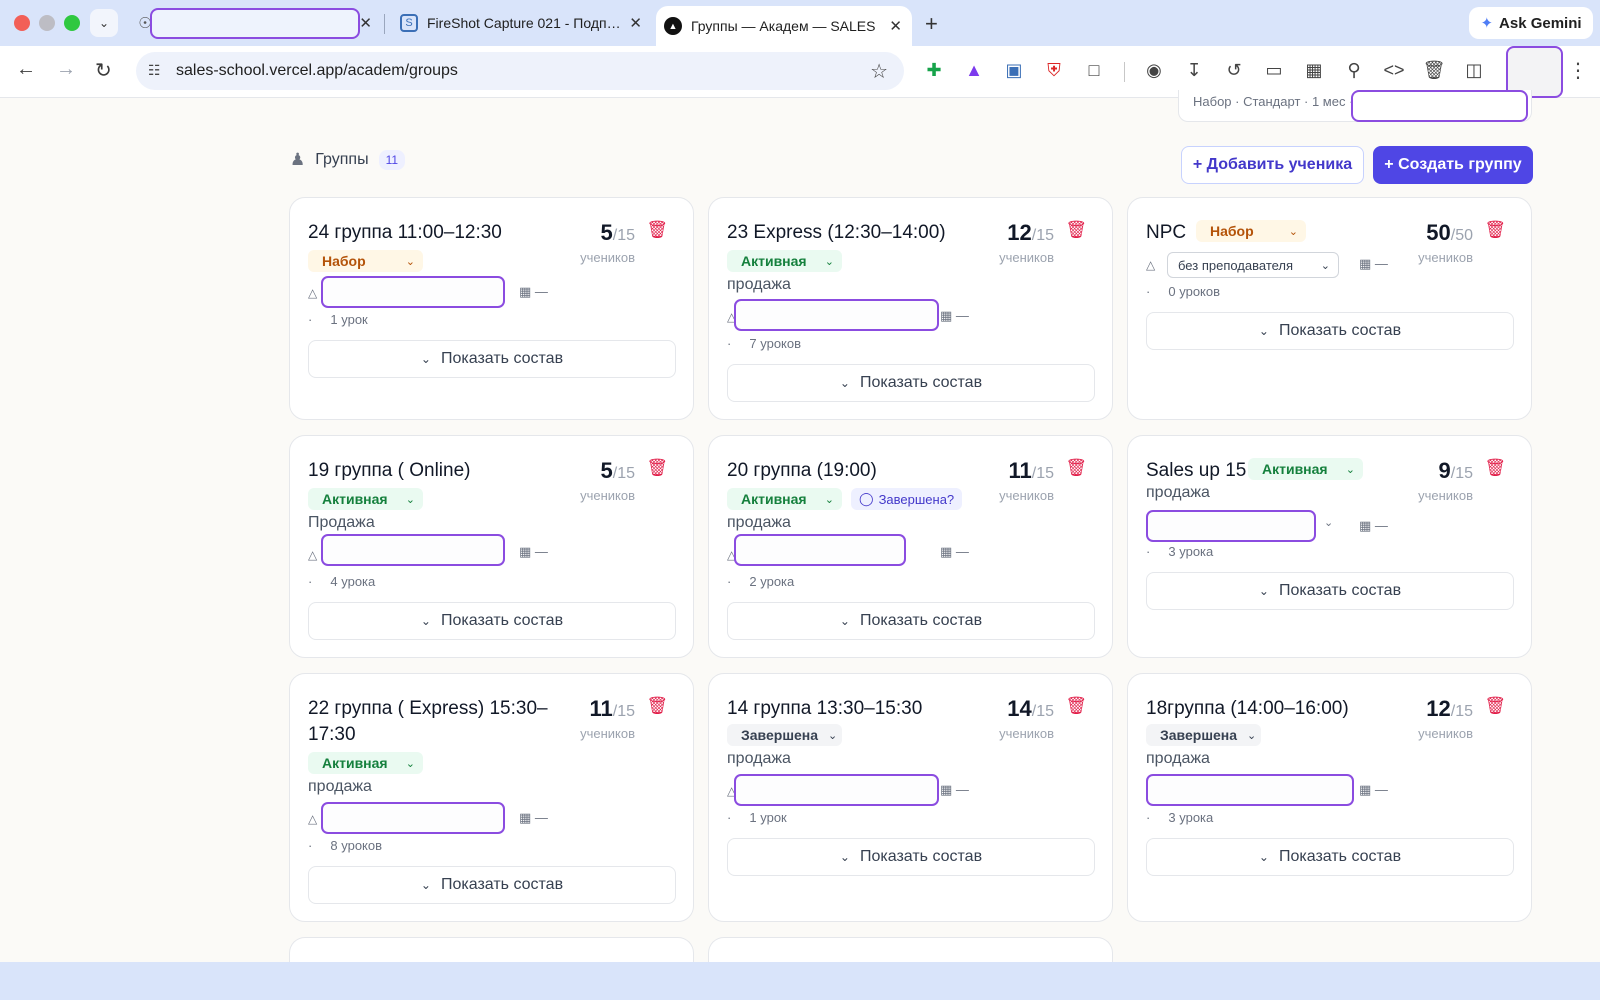 This screenshot has height=1000, width=1600. I want to click on close-window-button, so click(22, 23).